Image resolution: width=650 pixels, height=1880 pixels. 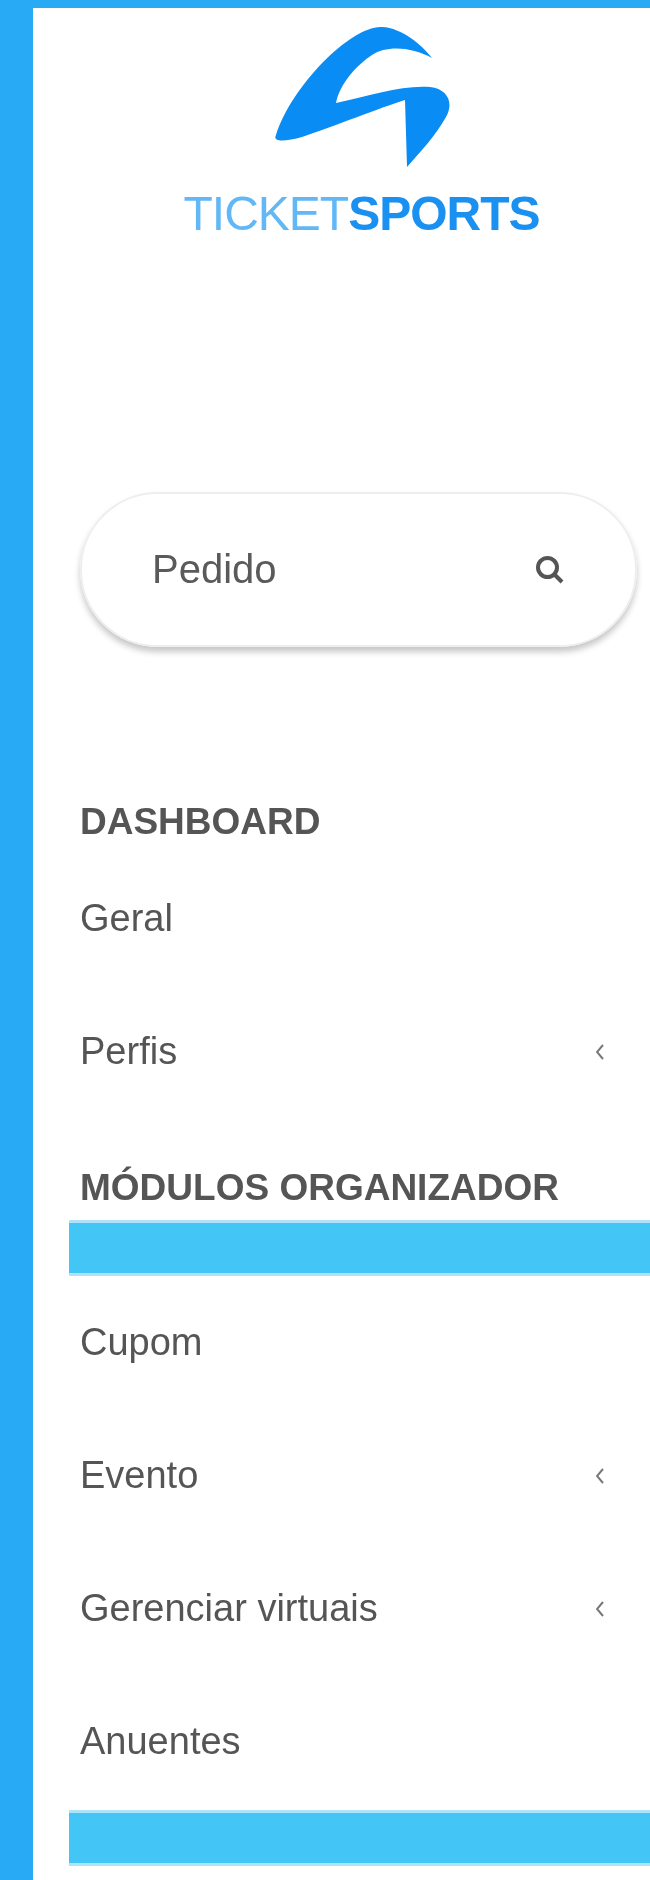 What do you see at coordinates (126, 918) in the screenshot?
I see `menu-item: Geral` at bounding box center [126, 918].